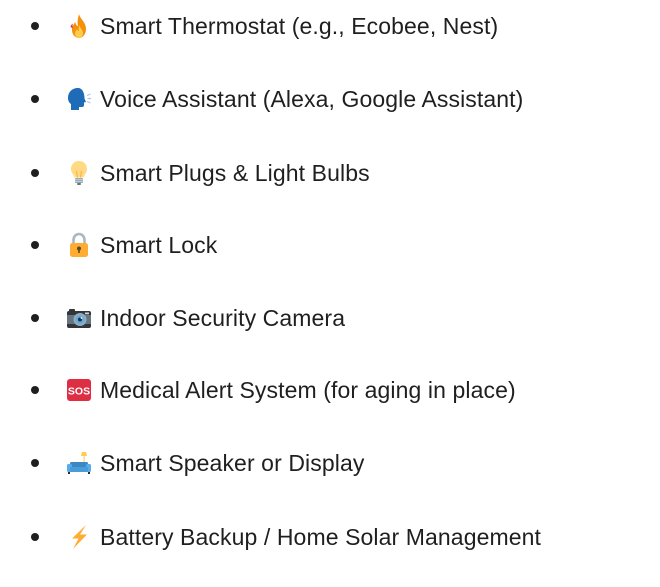 This screenshot has width=660, height=587. I want to click on speaking-head-icon, so click(79, 99).